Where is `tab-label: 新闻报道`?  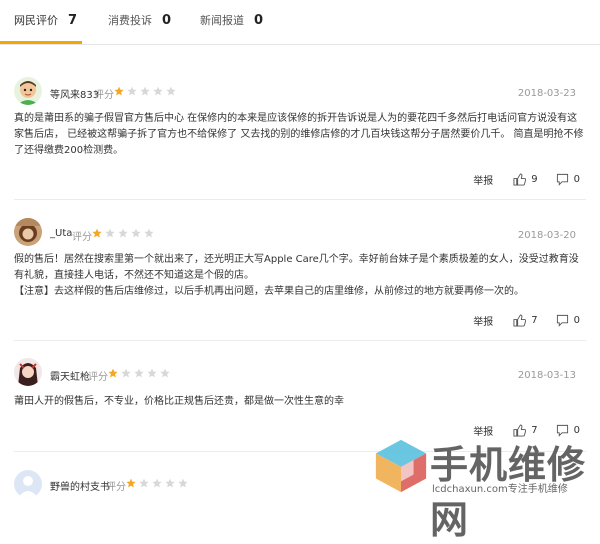 tab-label: 新闻报道 is located at coordinates (222, 20).